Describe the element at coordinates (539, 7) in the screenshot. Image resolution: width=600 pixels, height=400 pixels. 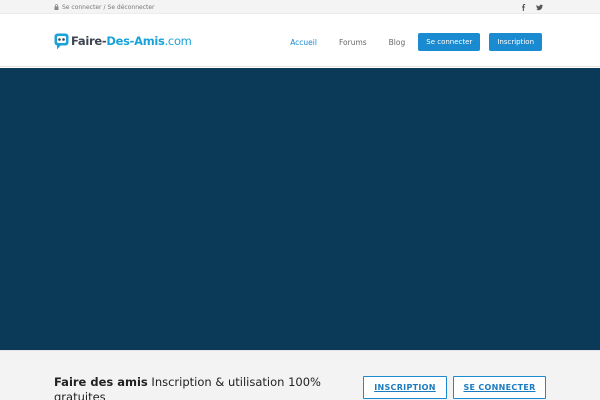
I see `twitter-icon` at that location.